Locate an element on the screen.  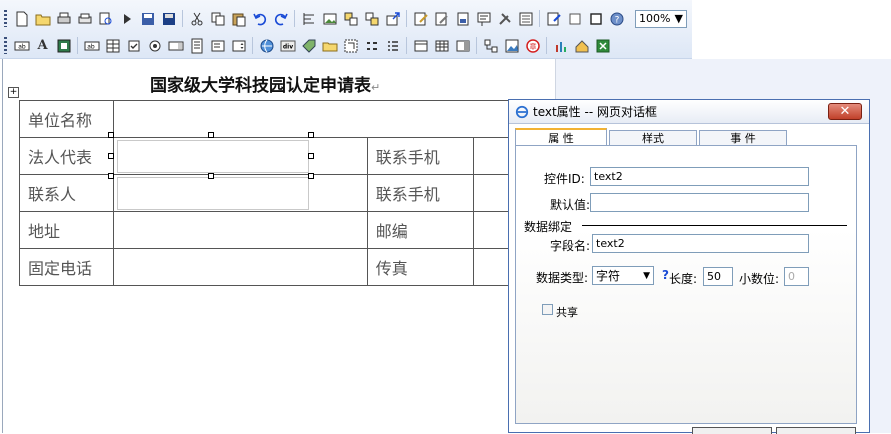
chart-icon is located at coordinates (560, 45).